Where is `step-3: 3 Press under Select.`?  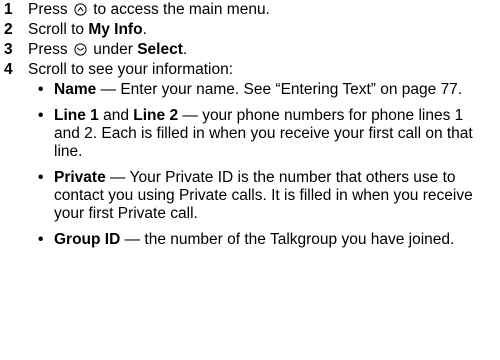
step-3: 3 Press under Select. is located at coordinates (252, 50).